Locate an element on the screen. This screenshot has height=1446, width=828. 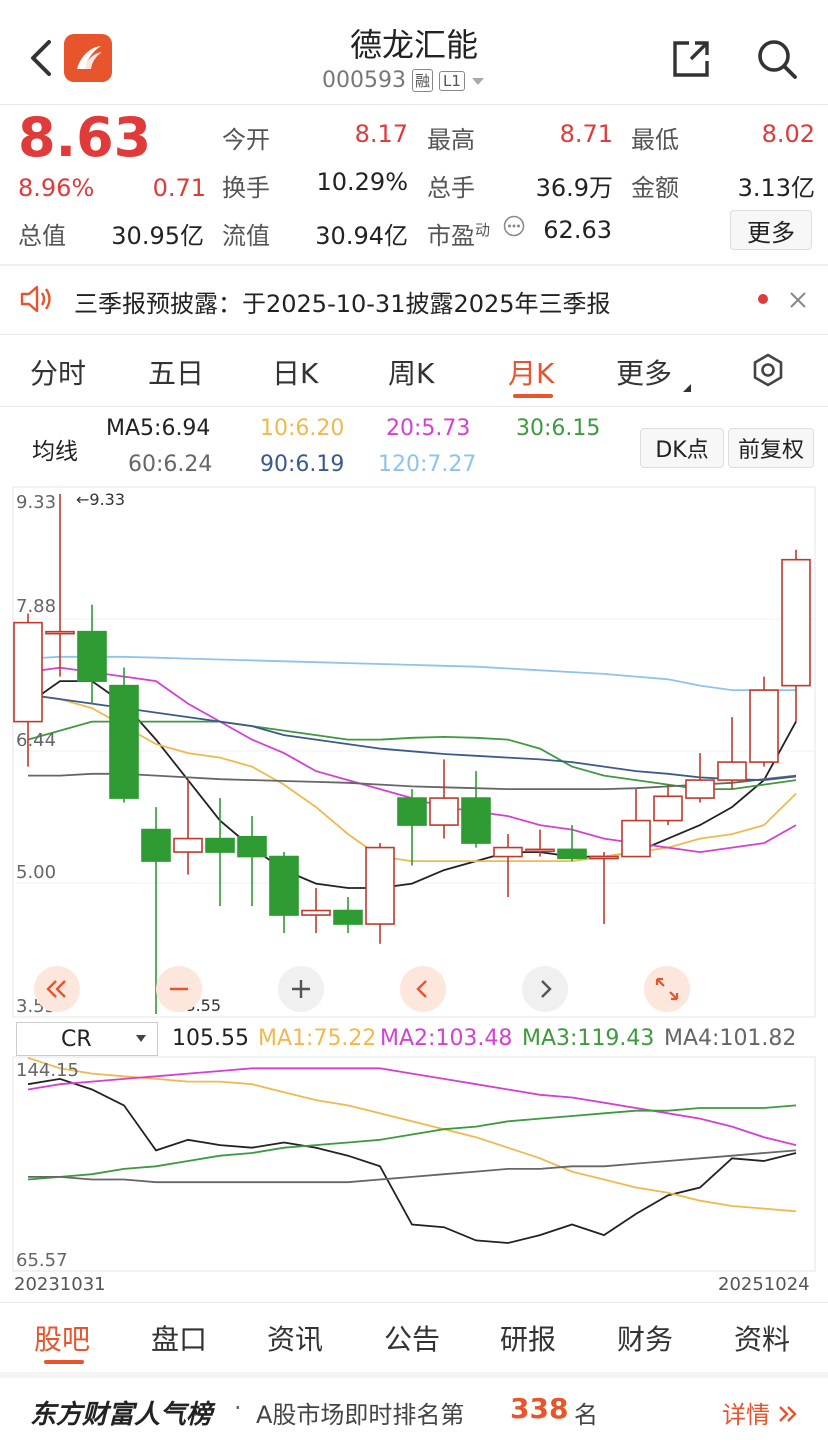
stock-code: 000593 is located at coordinates (364, 80).